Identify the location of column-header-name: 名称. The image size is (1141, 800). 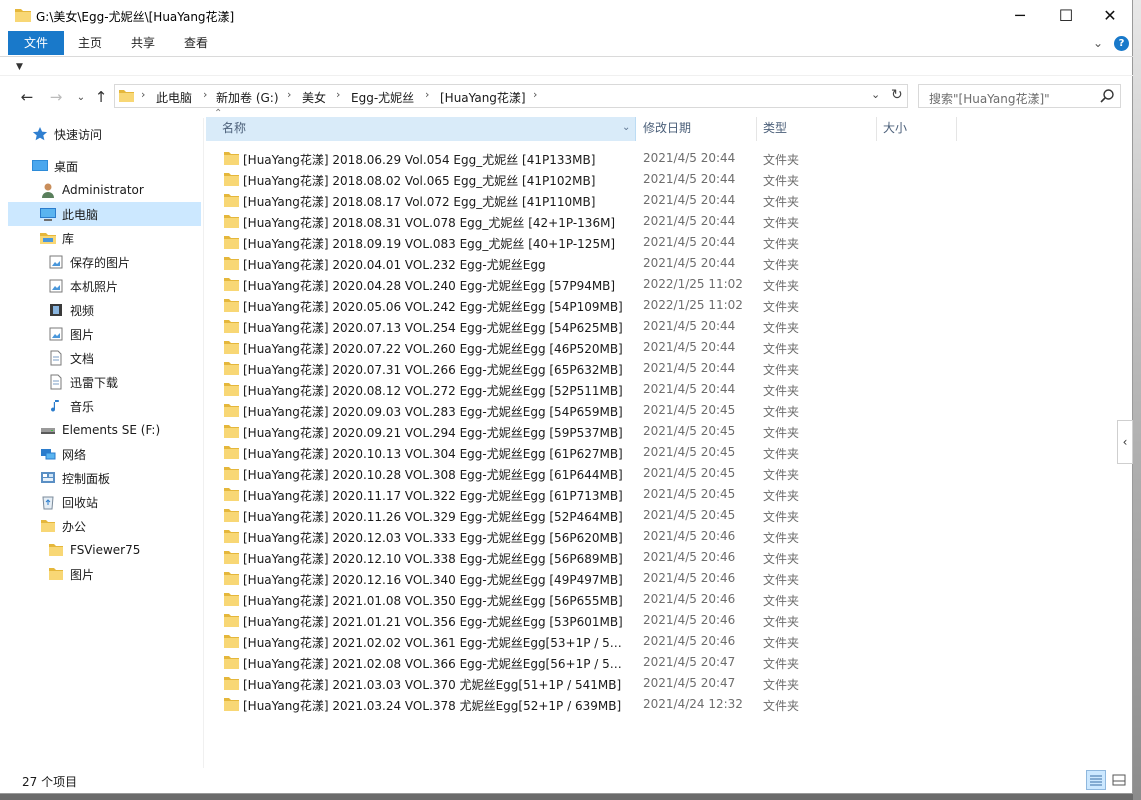
(421, 129).